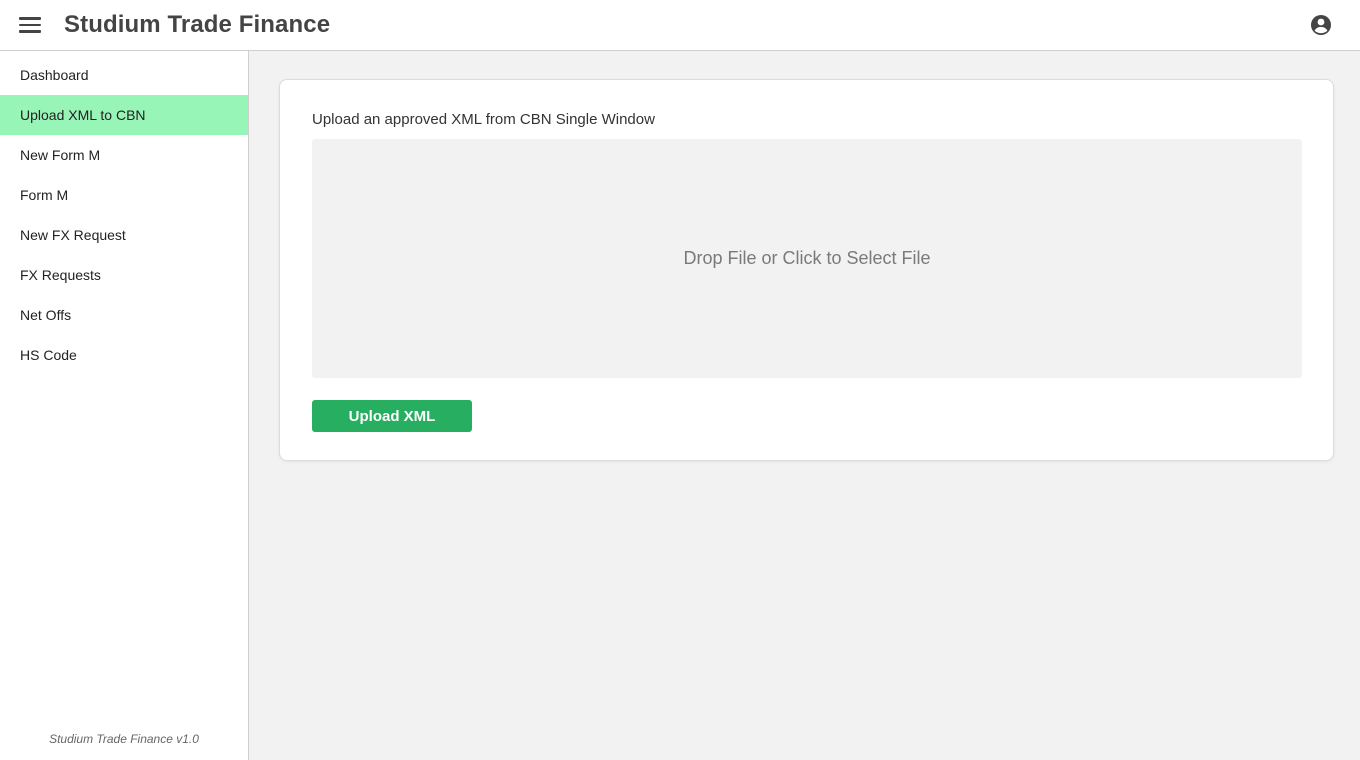 The image size is (1360, 760). What do you see at coordinates (124, 115) in the screenshot?
I see `sidebar-item-upload-xml-to-cbn: Upload XML to CBN` at bounding box center [124, 115].